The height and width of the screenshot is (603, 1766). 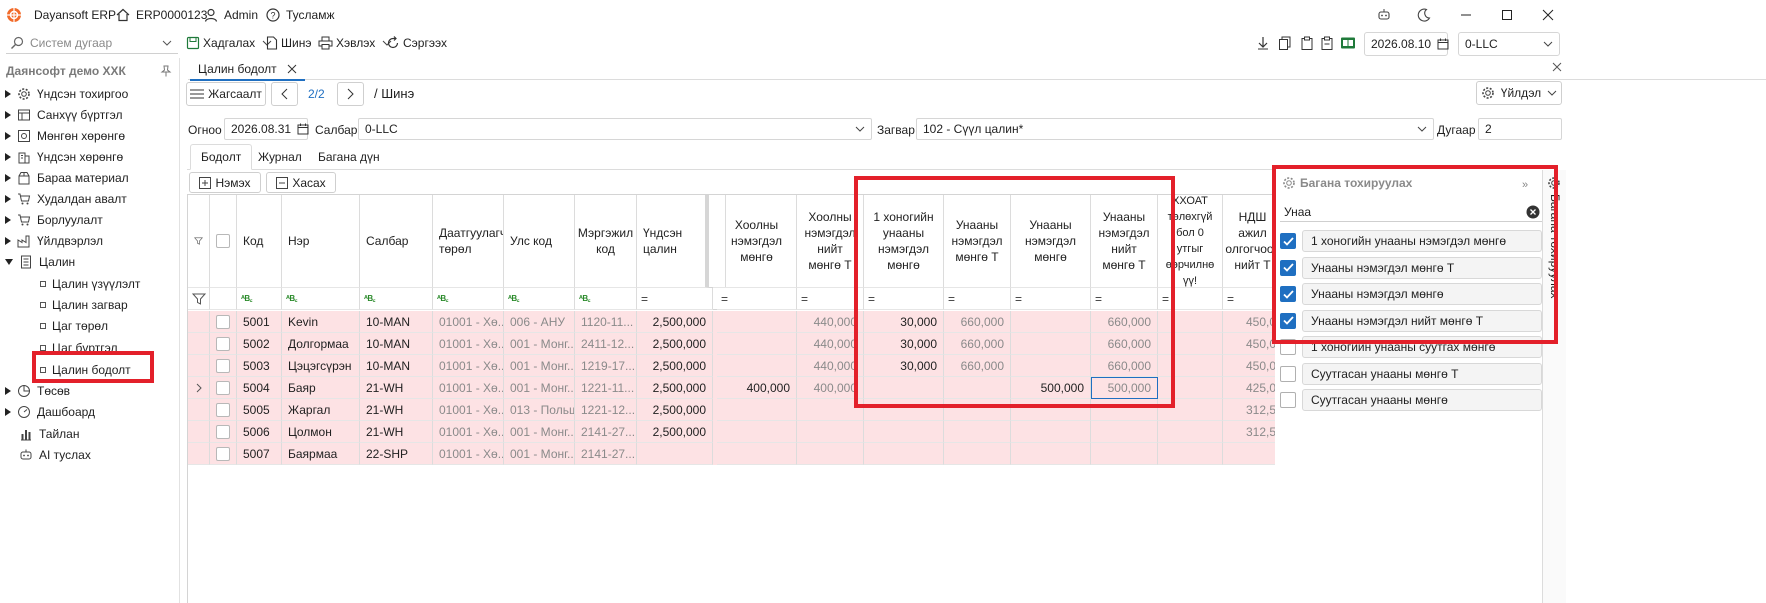 I want to click on checkbox-icon, so click(x=1288, y=373).